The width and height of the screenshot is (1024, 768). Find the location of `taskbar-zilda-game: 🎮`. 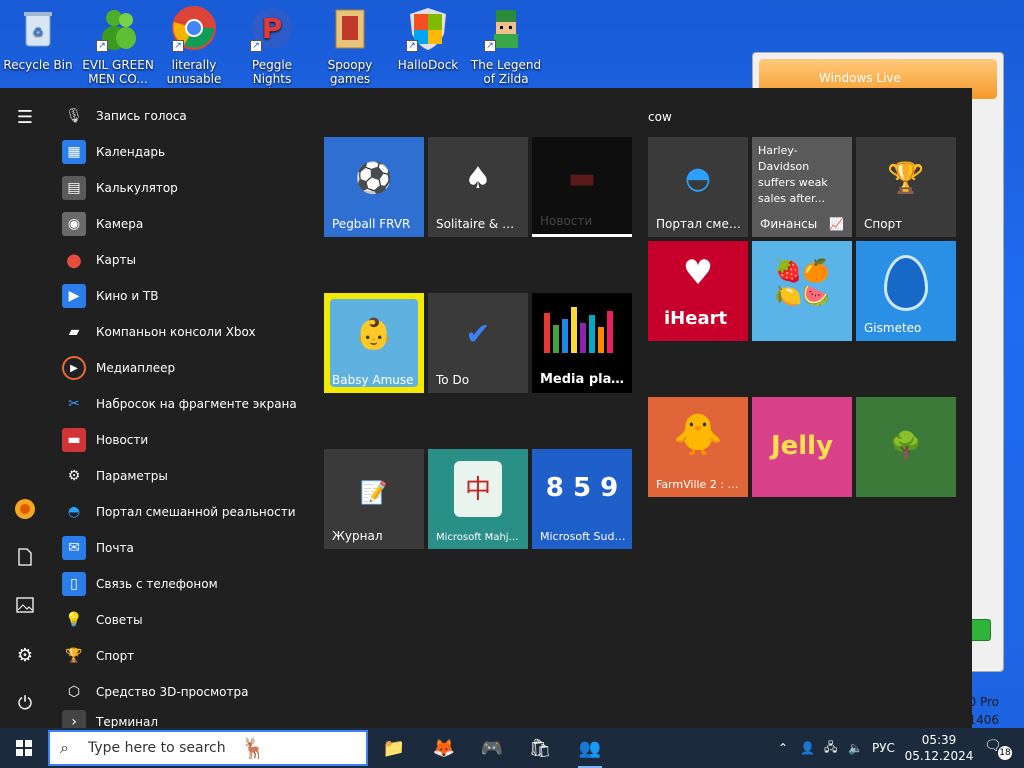

taskbar-zilda-game: 🎮 is located at coordinates (492, 748).